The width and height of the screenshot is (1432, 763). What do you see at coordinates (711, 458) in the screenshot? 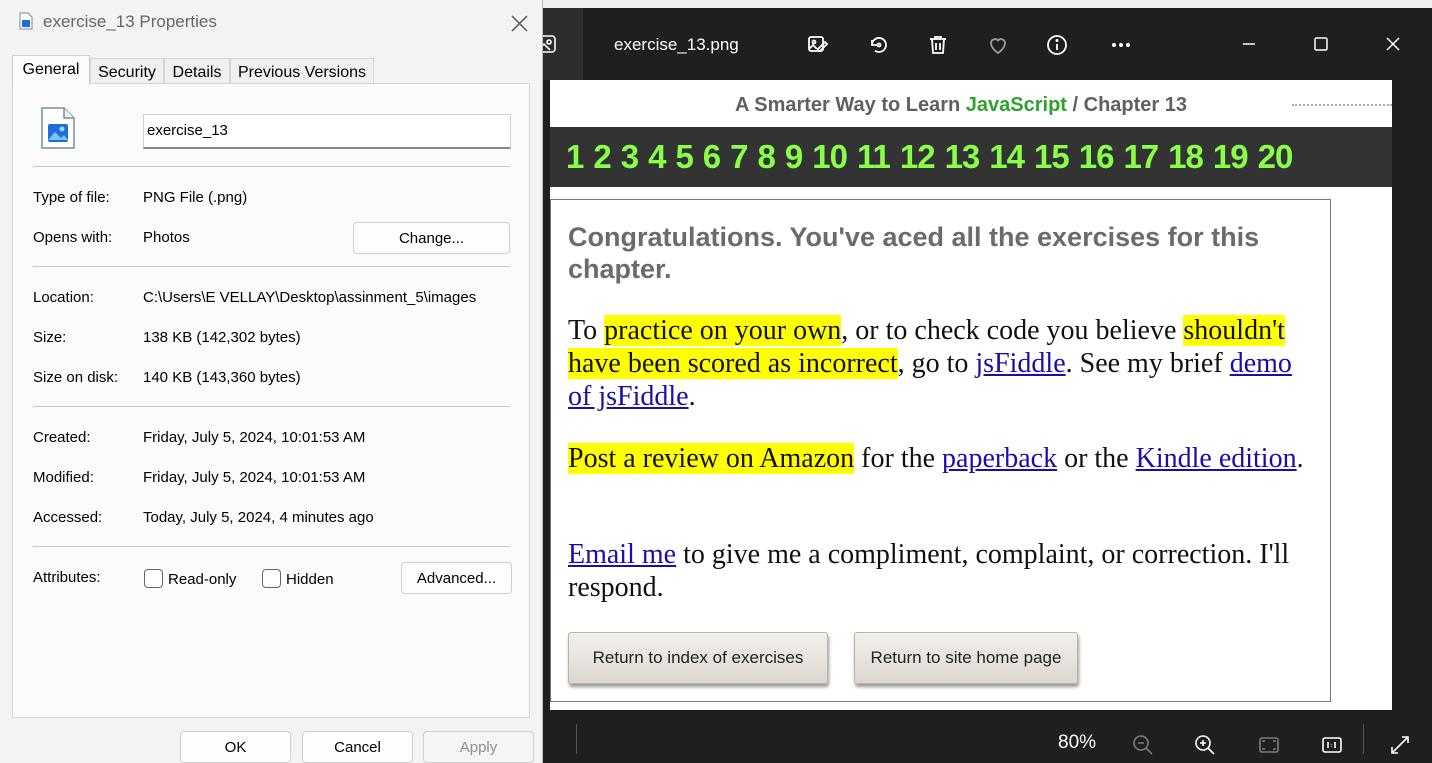
I see `p2-highlight: Post a review on Amazon` at bounding box center [711, 458].